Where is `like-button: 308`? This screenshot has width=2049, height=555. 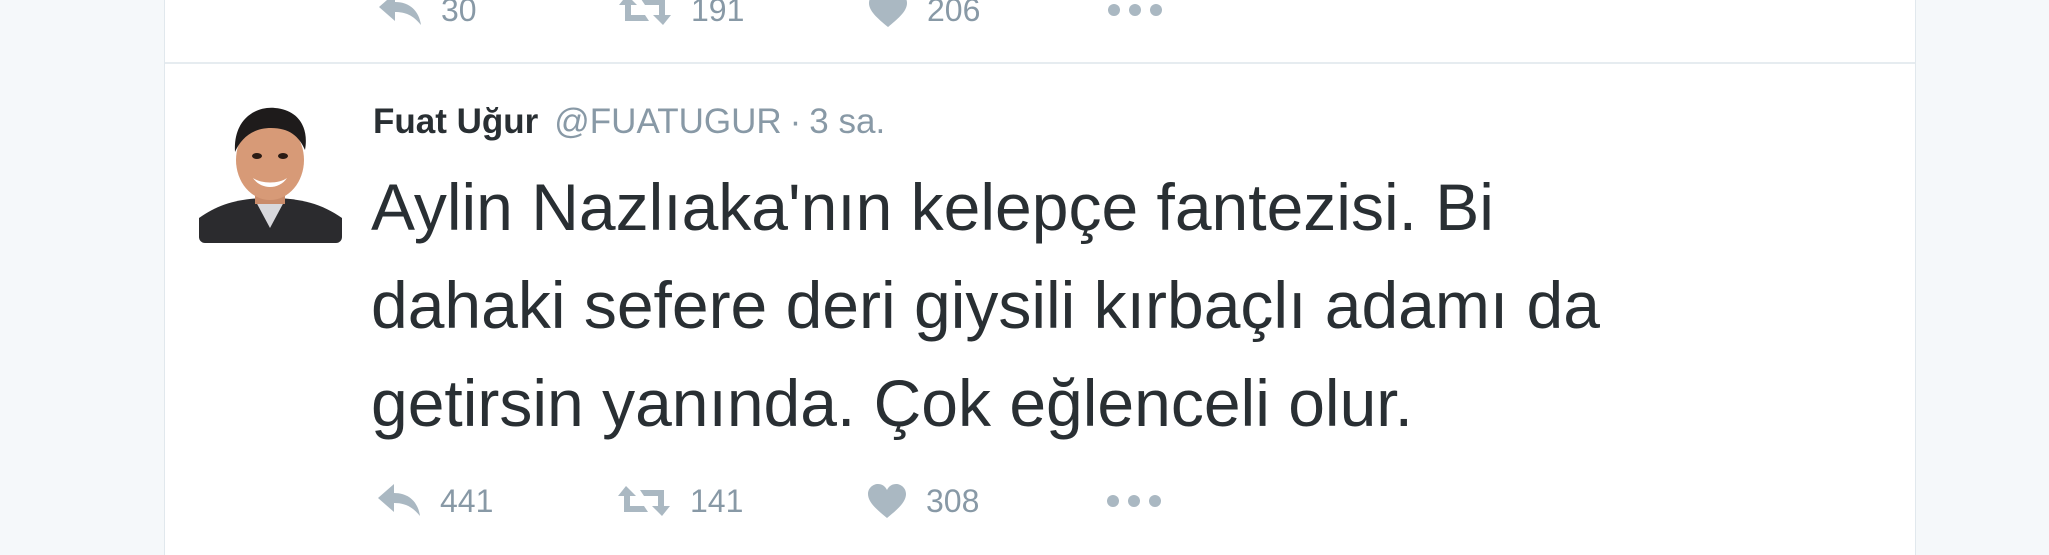
like-button: 308 is located at coordinates (922, 501).